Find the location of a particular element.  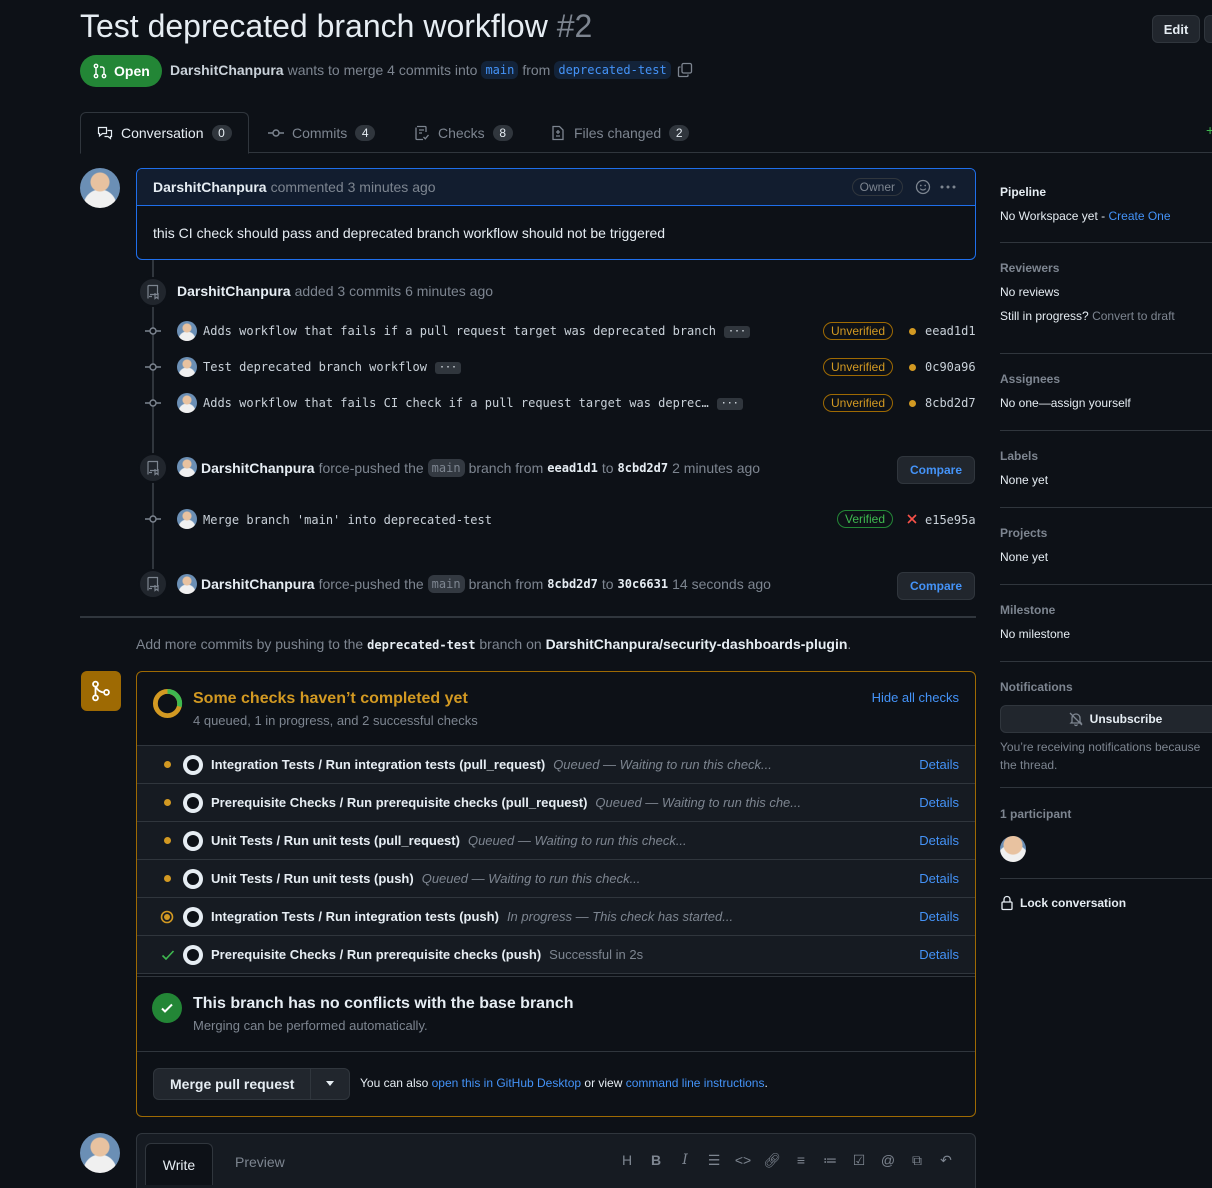

sidebar-value: No milestone is located at coordinates (1035, 634).